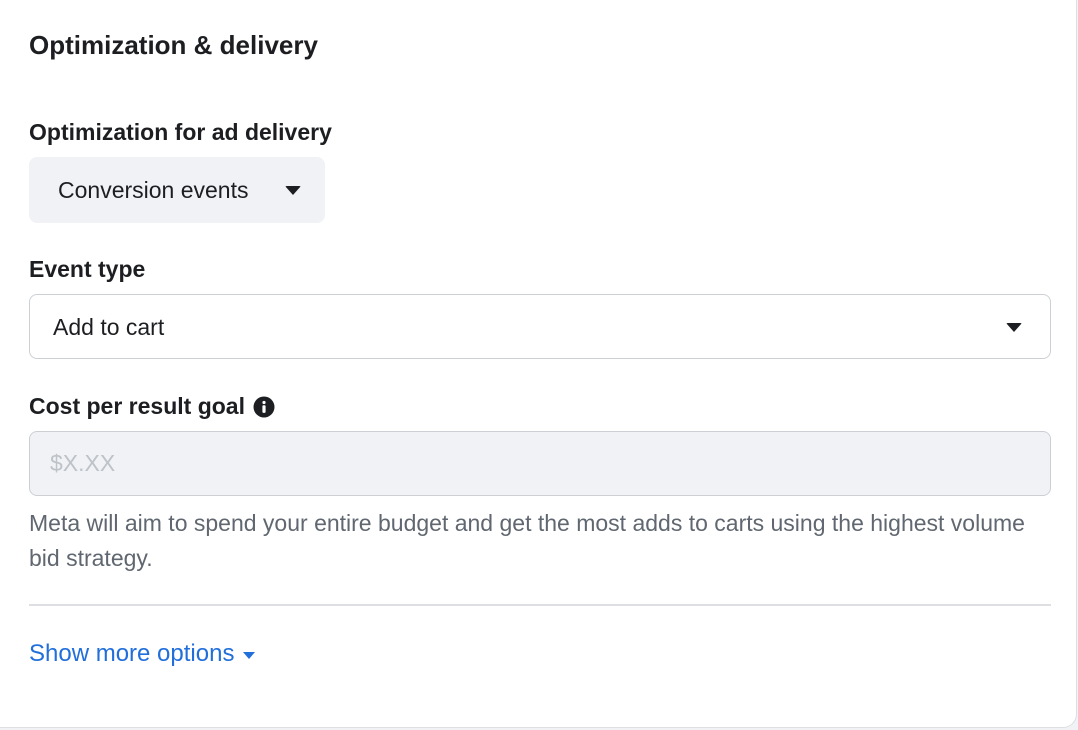  Describe the element at coordinates (540, 463) in the screenshot. I see `cost-goal-input` at that location.